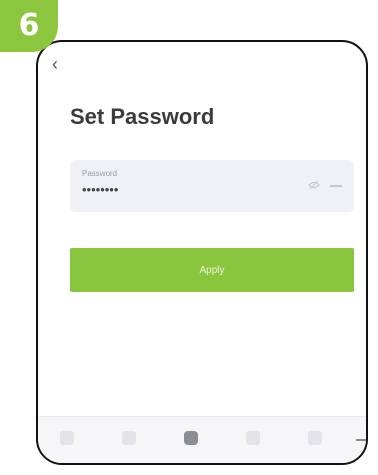 The image size is (378, 475). Describe the element at coordinates (202, 439) in the screenshot. I see `bottom-nav-bar` at that location.